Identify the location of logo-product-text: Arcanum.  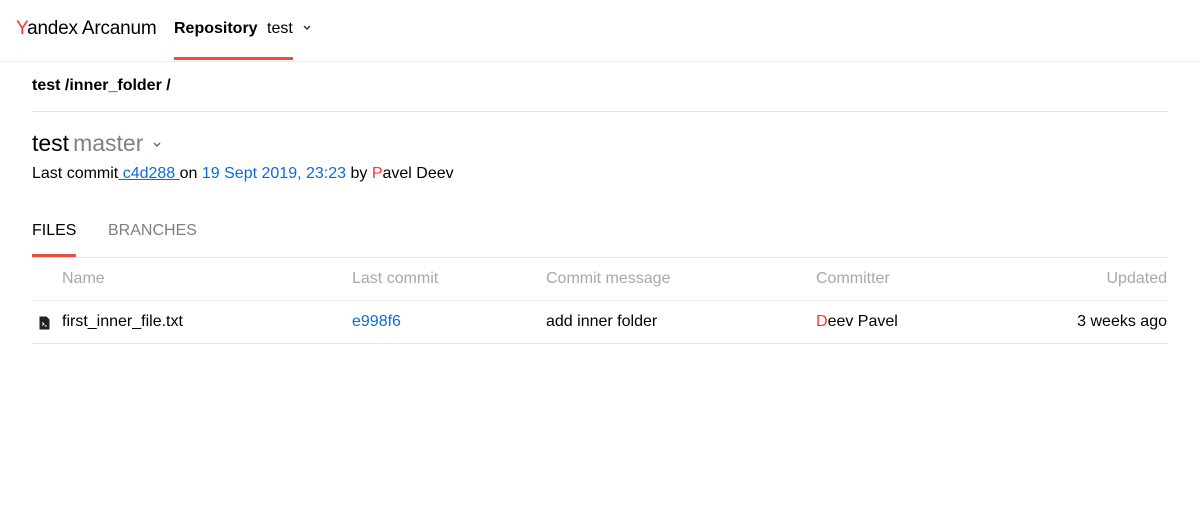
(119, 28).